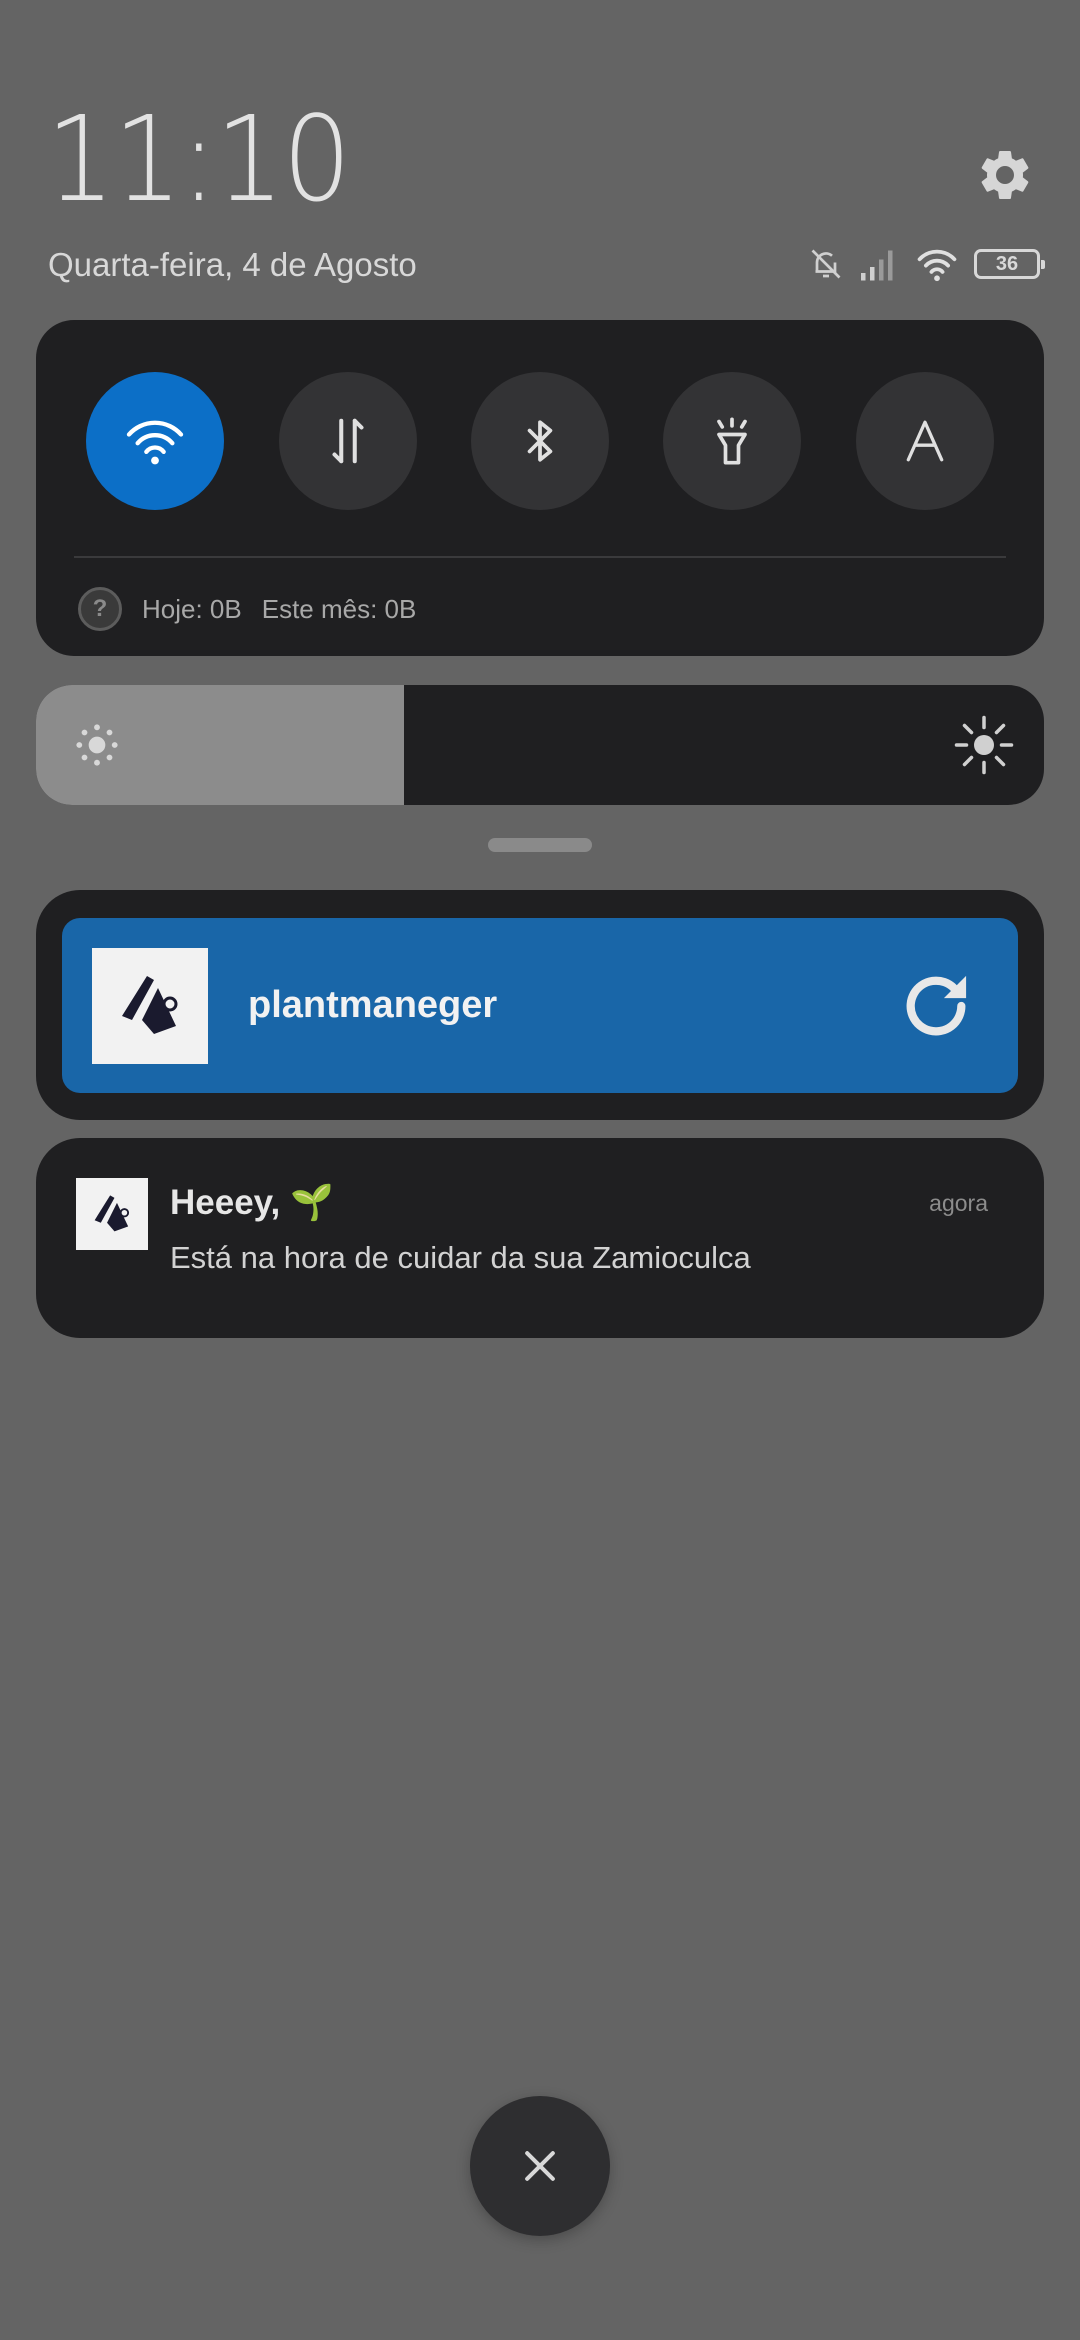 The width and height of the screenshot is (1080, 2340). I want to click on flashlight-icon, so click(732, 441).